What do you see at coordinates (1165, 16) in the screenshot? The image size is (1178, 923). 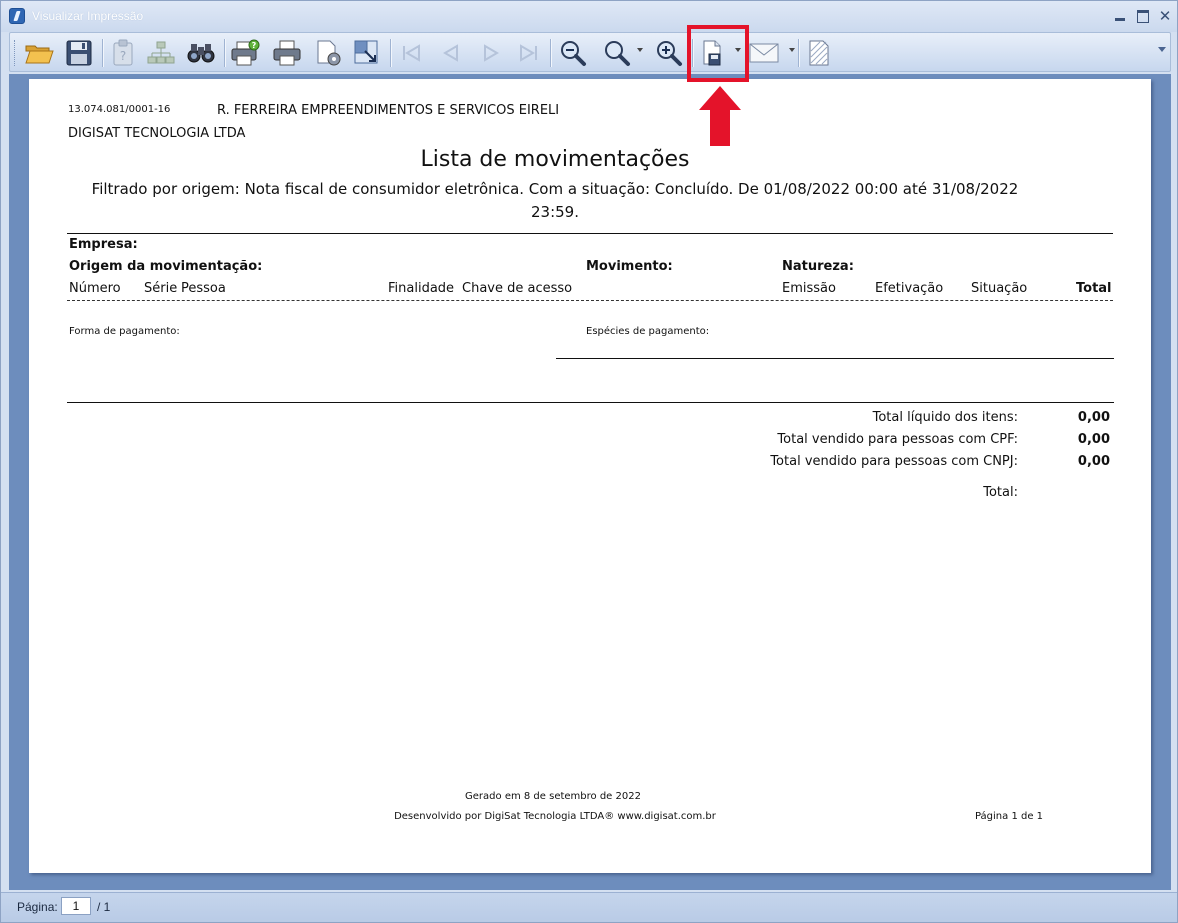 I see `close-button: ✕` at bounding box center [1165, 16].